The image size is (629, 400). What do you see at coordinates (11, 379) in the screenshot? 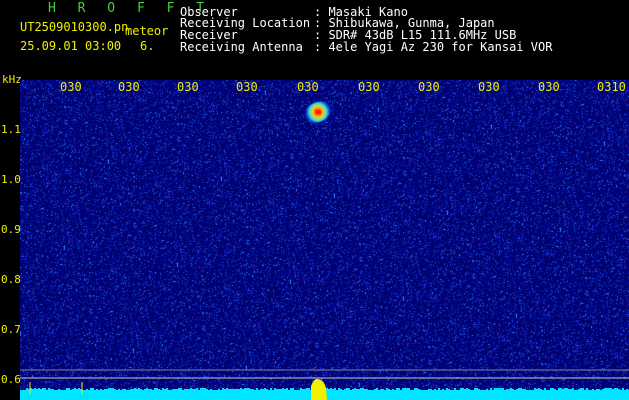
I see `frequency-tick-label: 0.6` at bounding box center [11, 379].